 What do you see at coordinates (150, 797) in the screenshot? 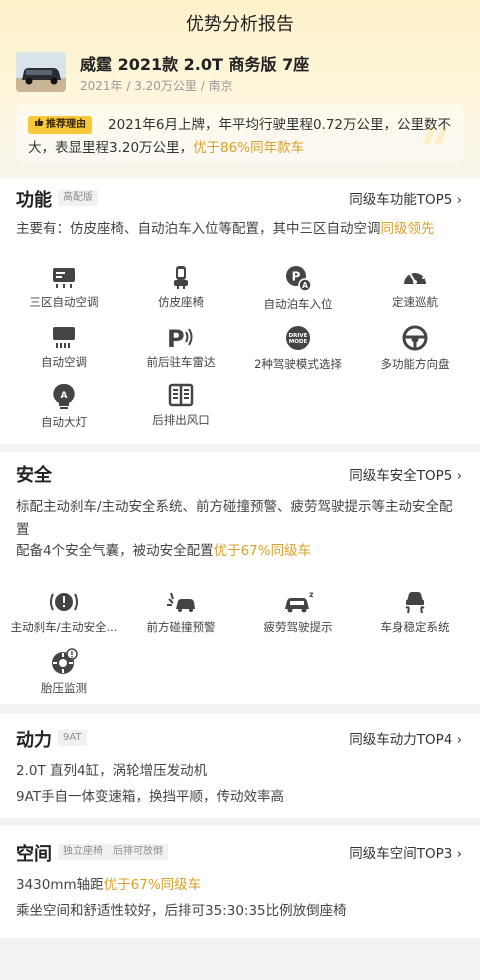
I see `power-line-2: 9AT手自一体变速箱，换挡平顺，传动效率高` at bounding box center [150, 797].